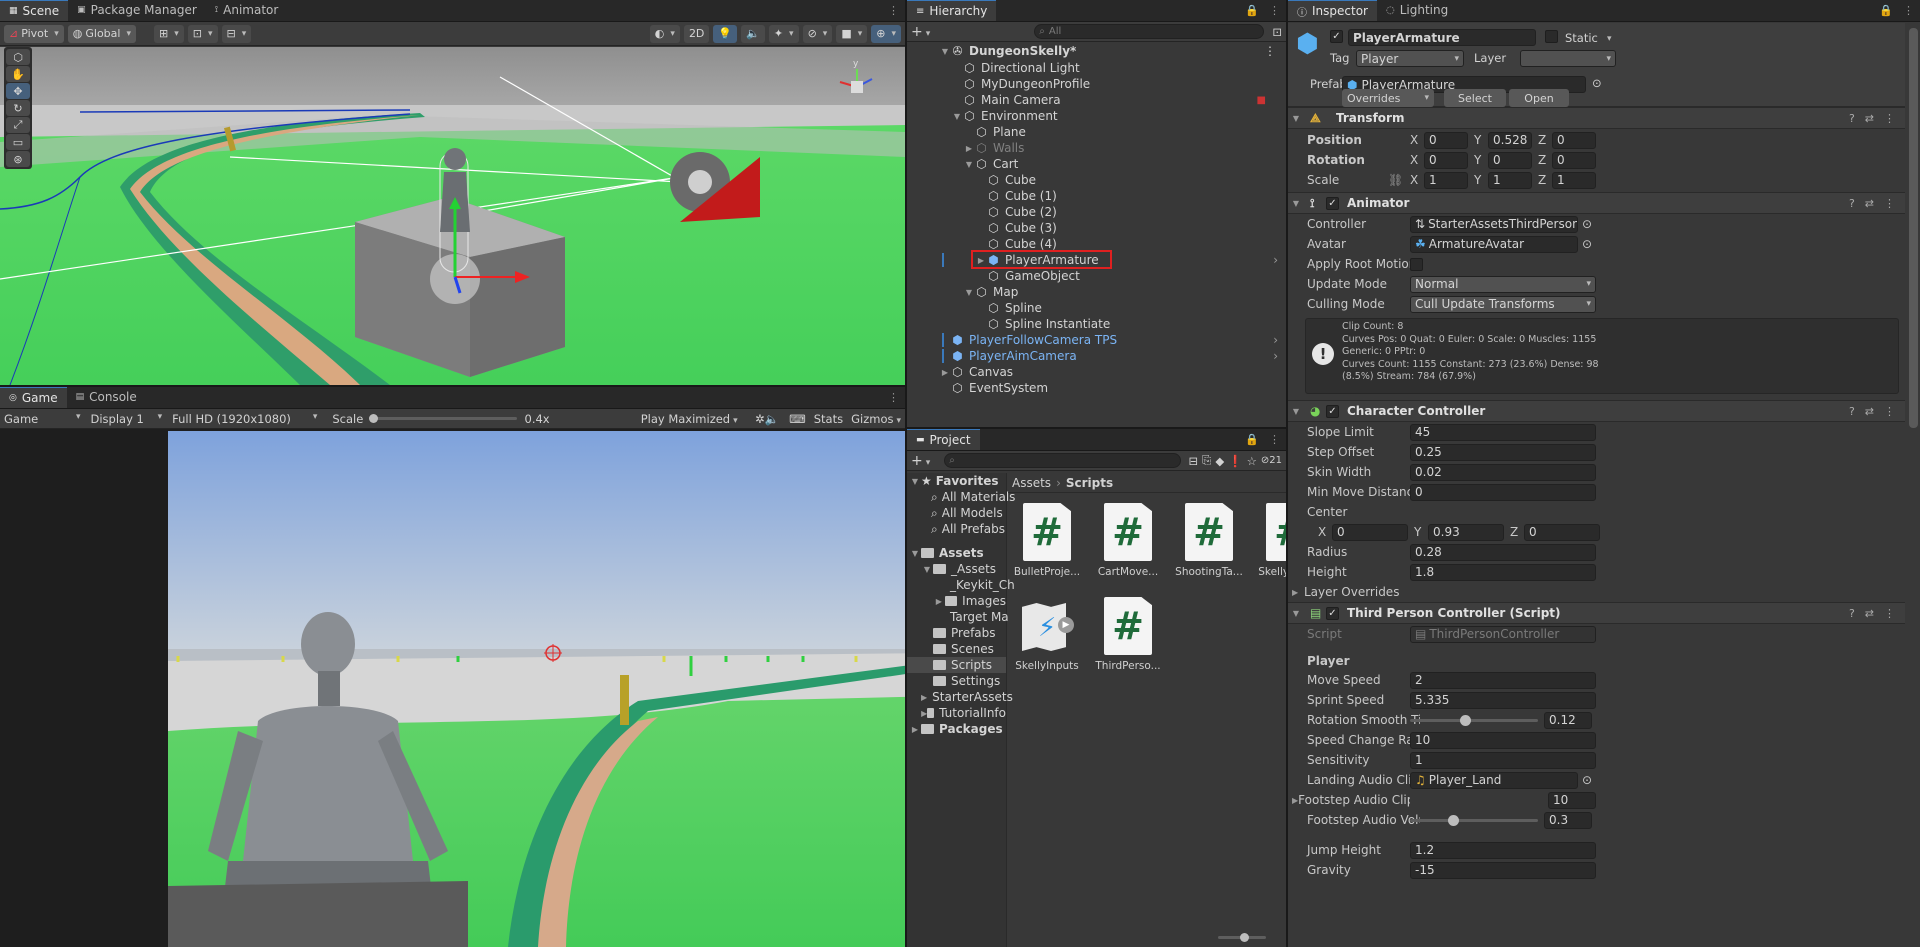 The image size is (1920, 947). What do you see at coordinates (18, 125) in the screenshot?
I see `scale-tool-icon: ⤢` at bounding box center [18, 125].